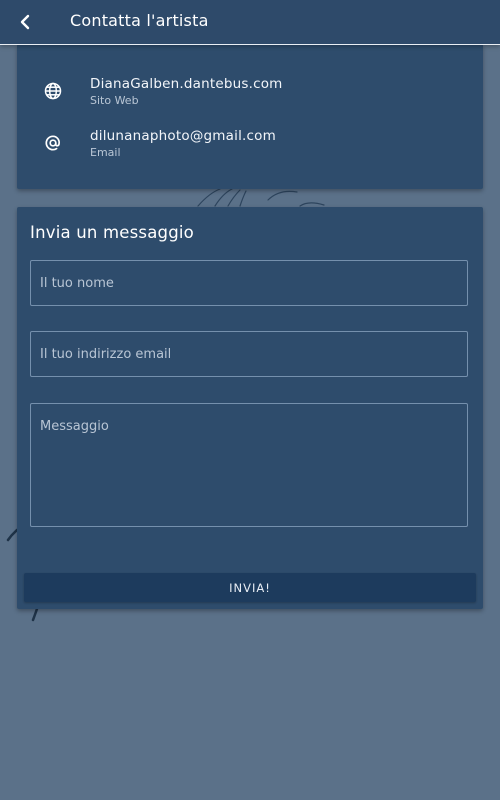 This screenshot has width=500, height=800. What do you see at coordinates (250, 147) in the screenshot?
I see `contact-row-email: dilunanaphoto@gmail.com Email` at bounding box center [250, 147].